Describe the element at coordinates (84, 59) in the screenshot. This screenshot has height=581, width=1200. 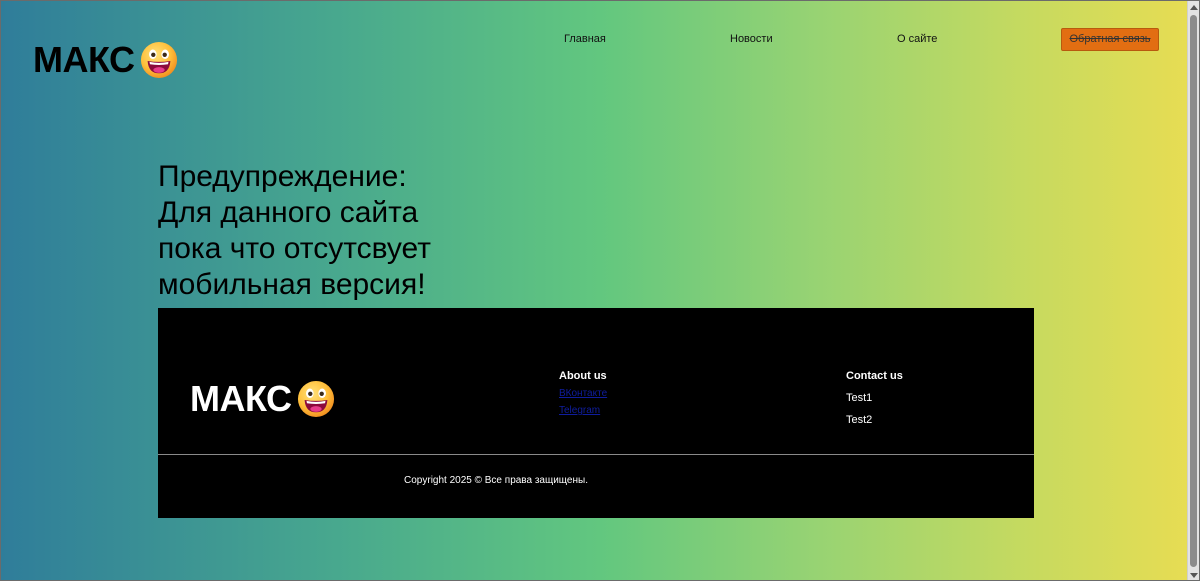
I see `logo-text: МАКС` at that location.